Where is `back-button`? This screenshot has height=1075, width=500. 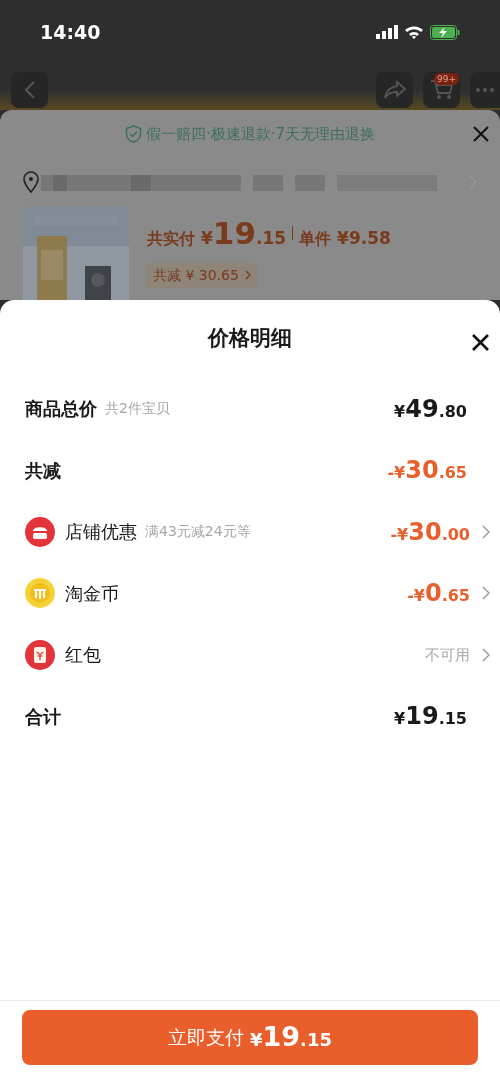 back-button is located at coordinates (29, 90).